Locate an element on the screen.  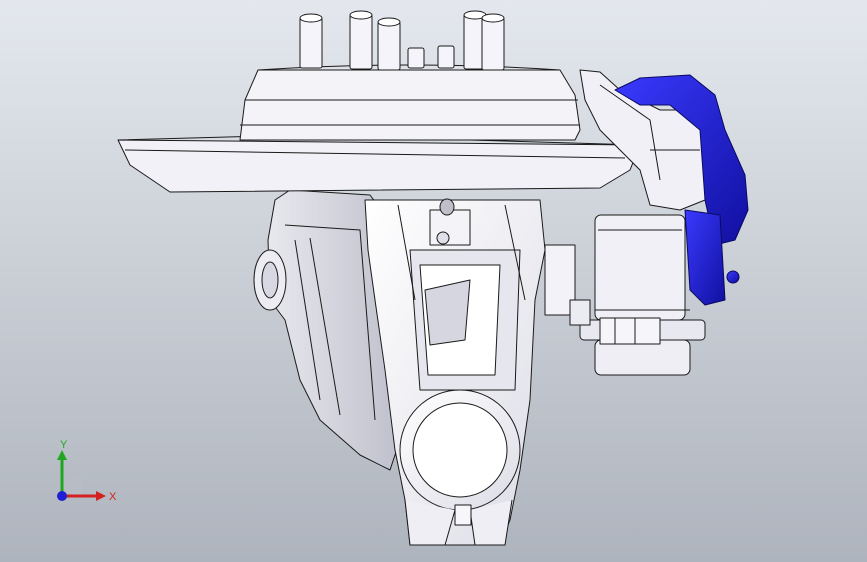
z-axis-dot is located at coordinates (62, 496).